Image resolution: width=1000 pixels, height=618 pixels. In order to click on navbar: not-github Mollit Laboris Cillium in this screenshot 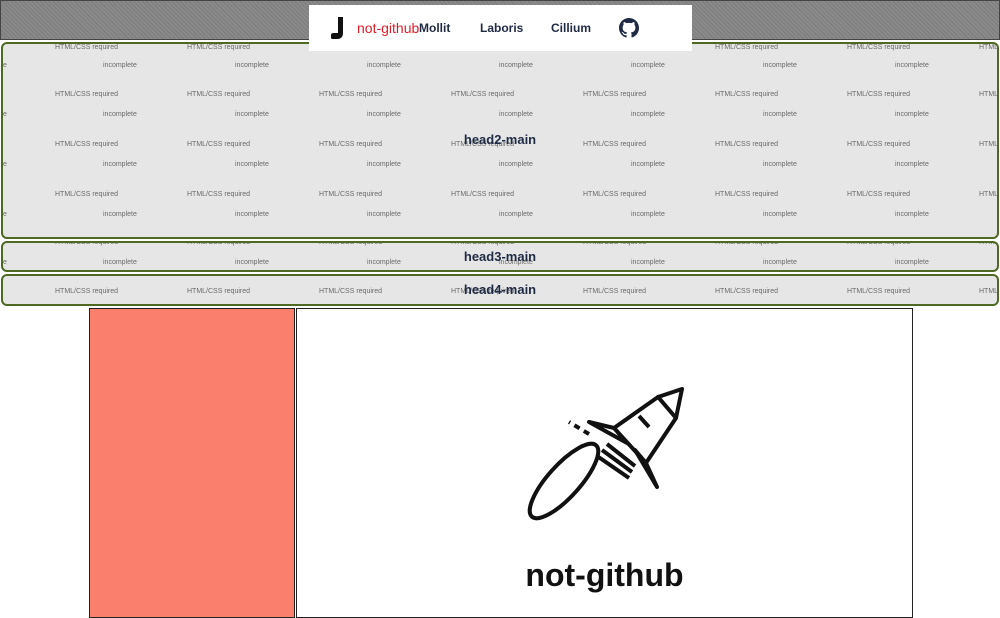, I will do `click(500, 28)`.